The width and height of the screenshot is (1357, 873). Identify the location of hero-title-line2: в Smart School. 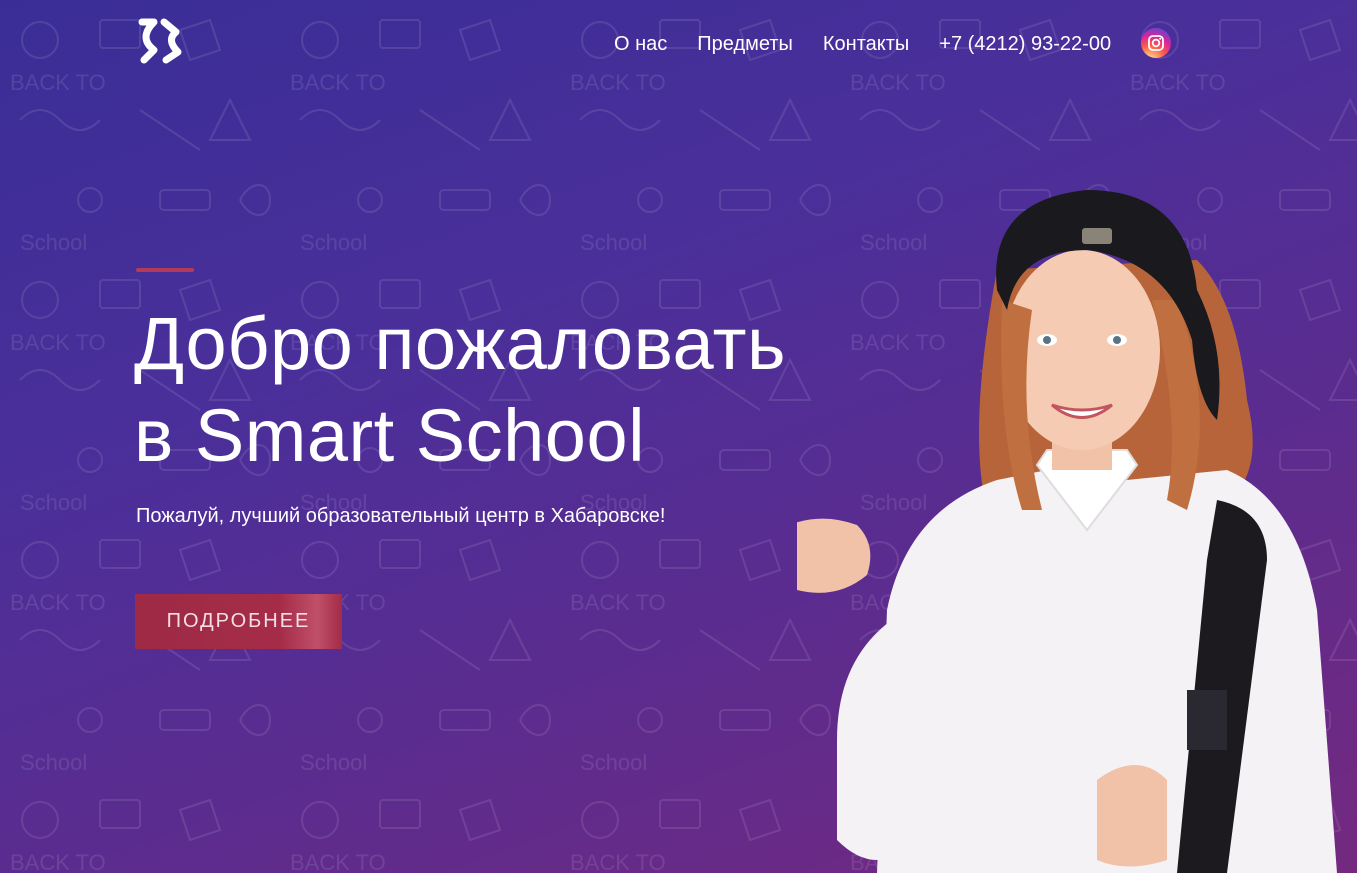
(390, 435).